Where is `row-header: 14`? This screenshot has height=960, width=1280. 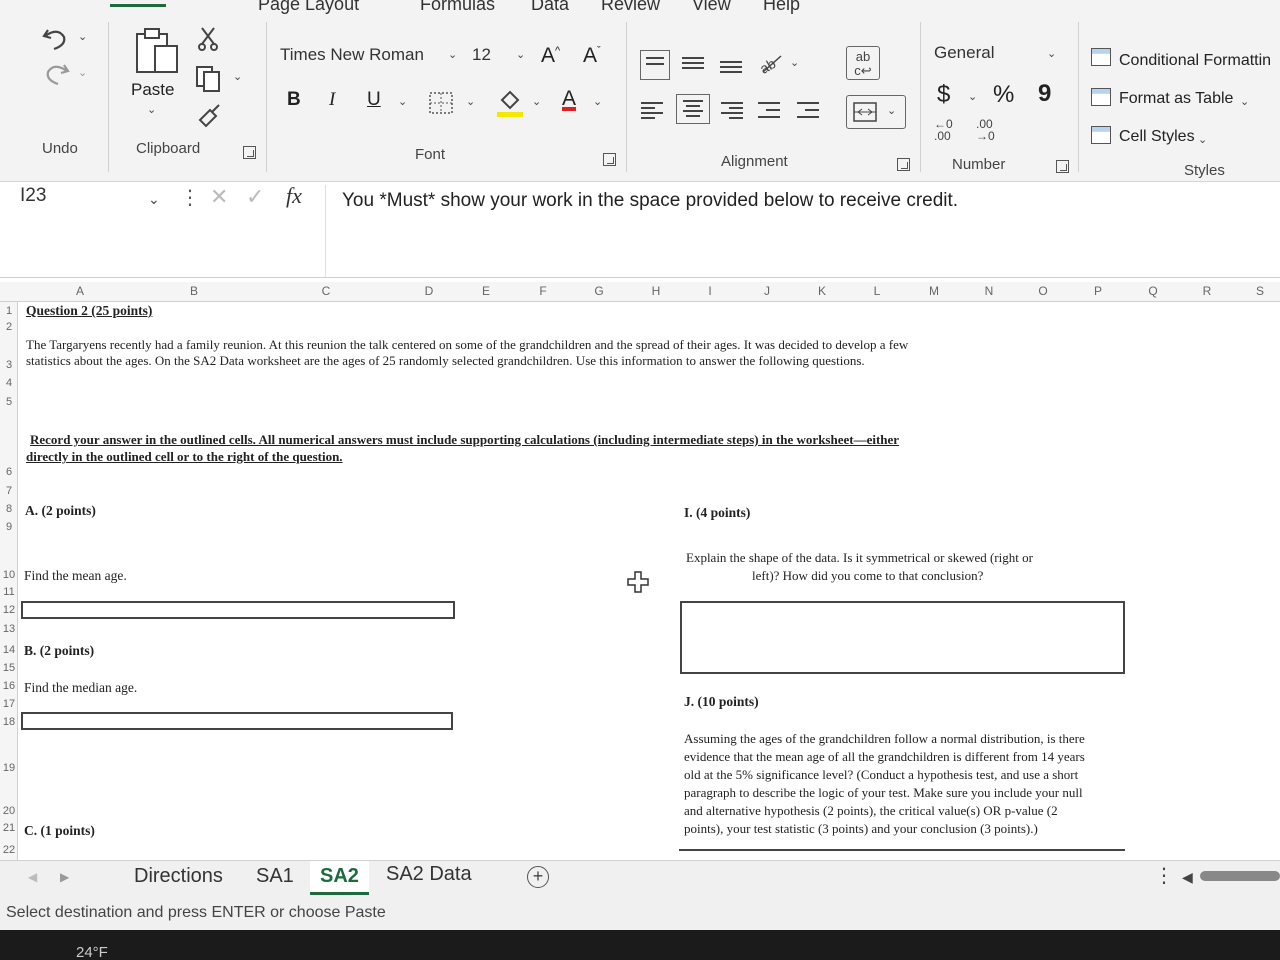
row-header: 14 is located at coordinates (9, 650).